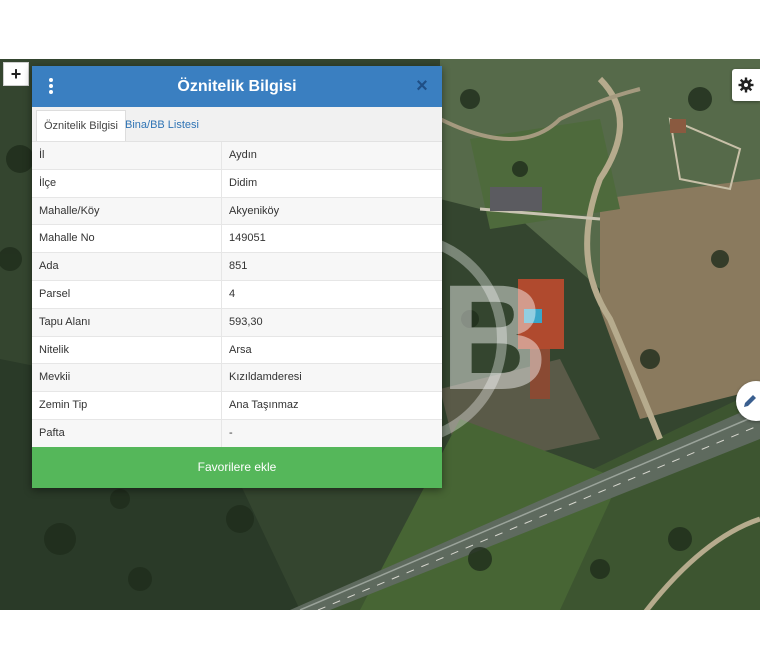  I want to click on row-key: Ada, so click(127, 266).